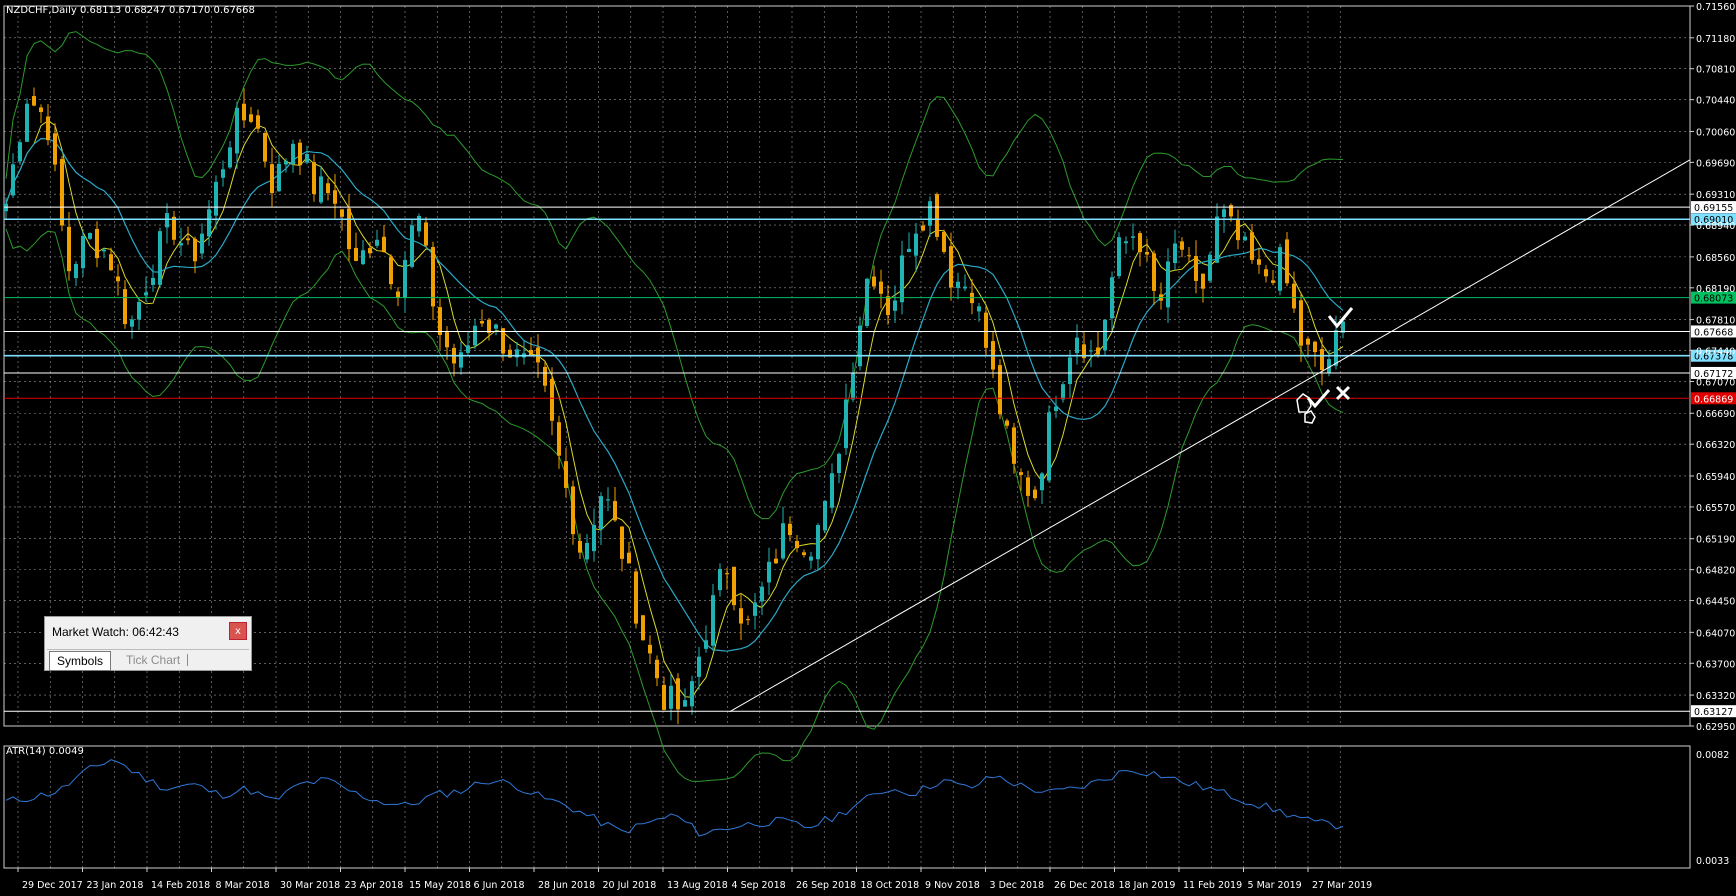  What do you see at coordinates (1713, 712) in the screenshot?
I see `level-price-label: 0.63127` at bounding box center [1713, 712].